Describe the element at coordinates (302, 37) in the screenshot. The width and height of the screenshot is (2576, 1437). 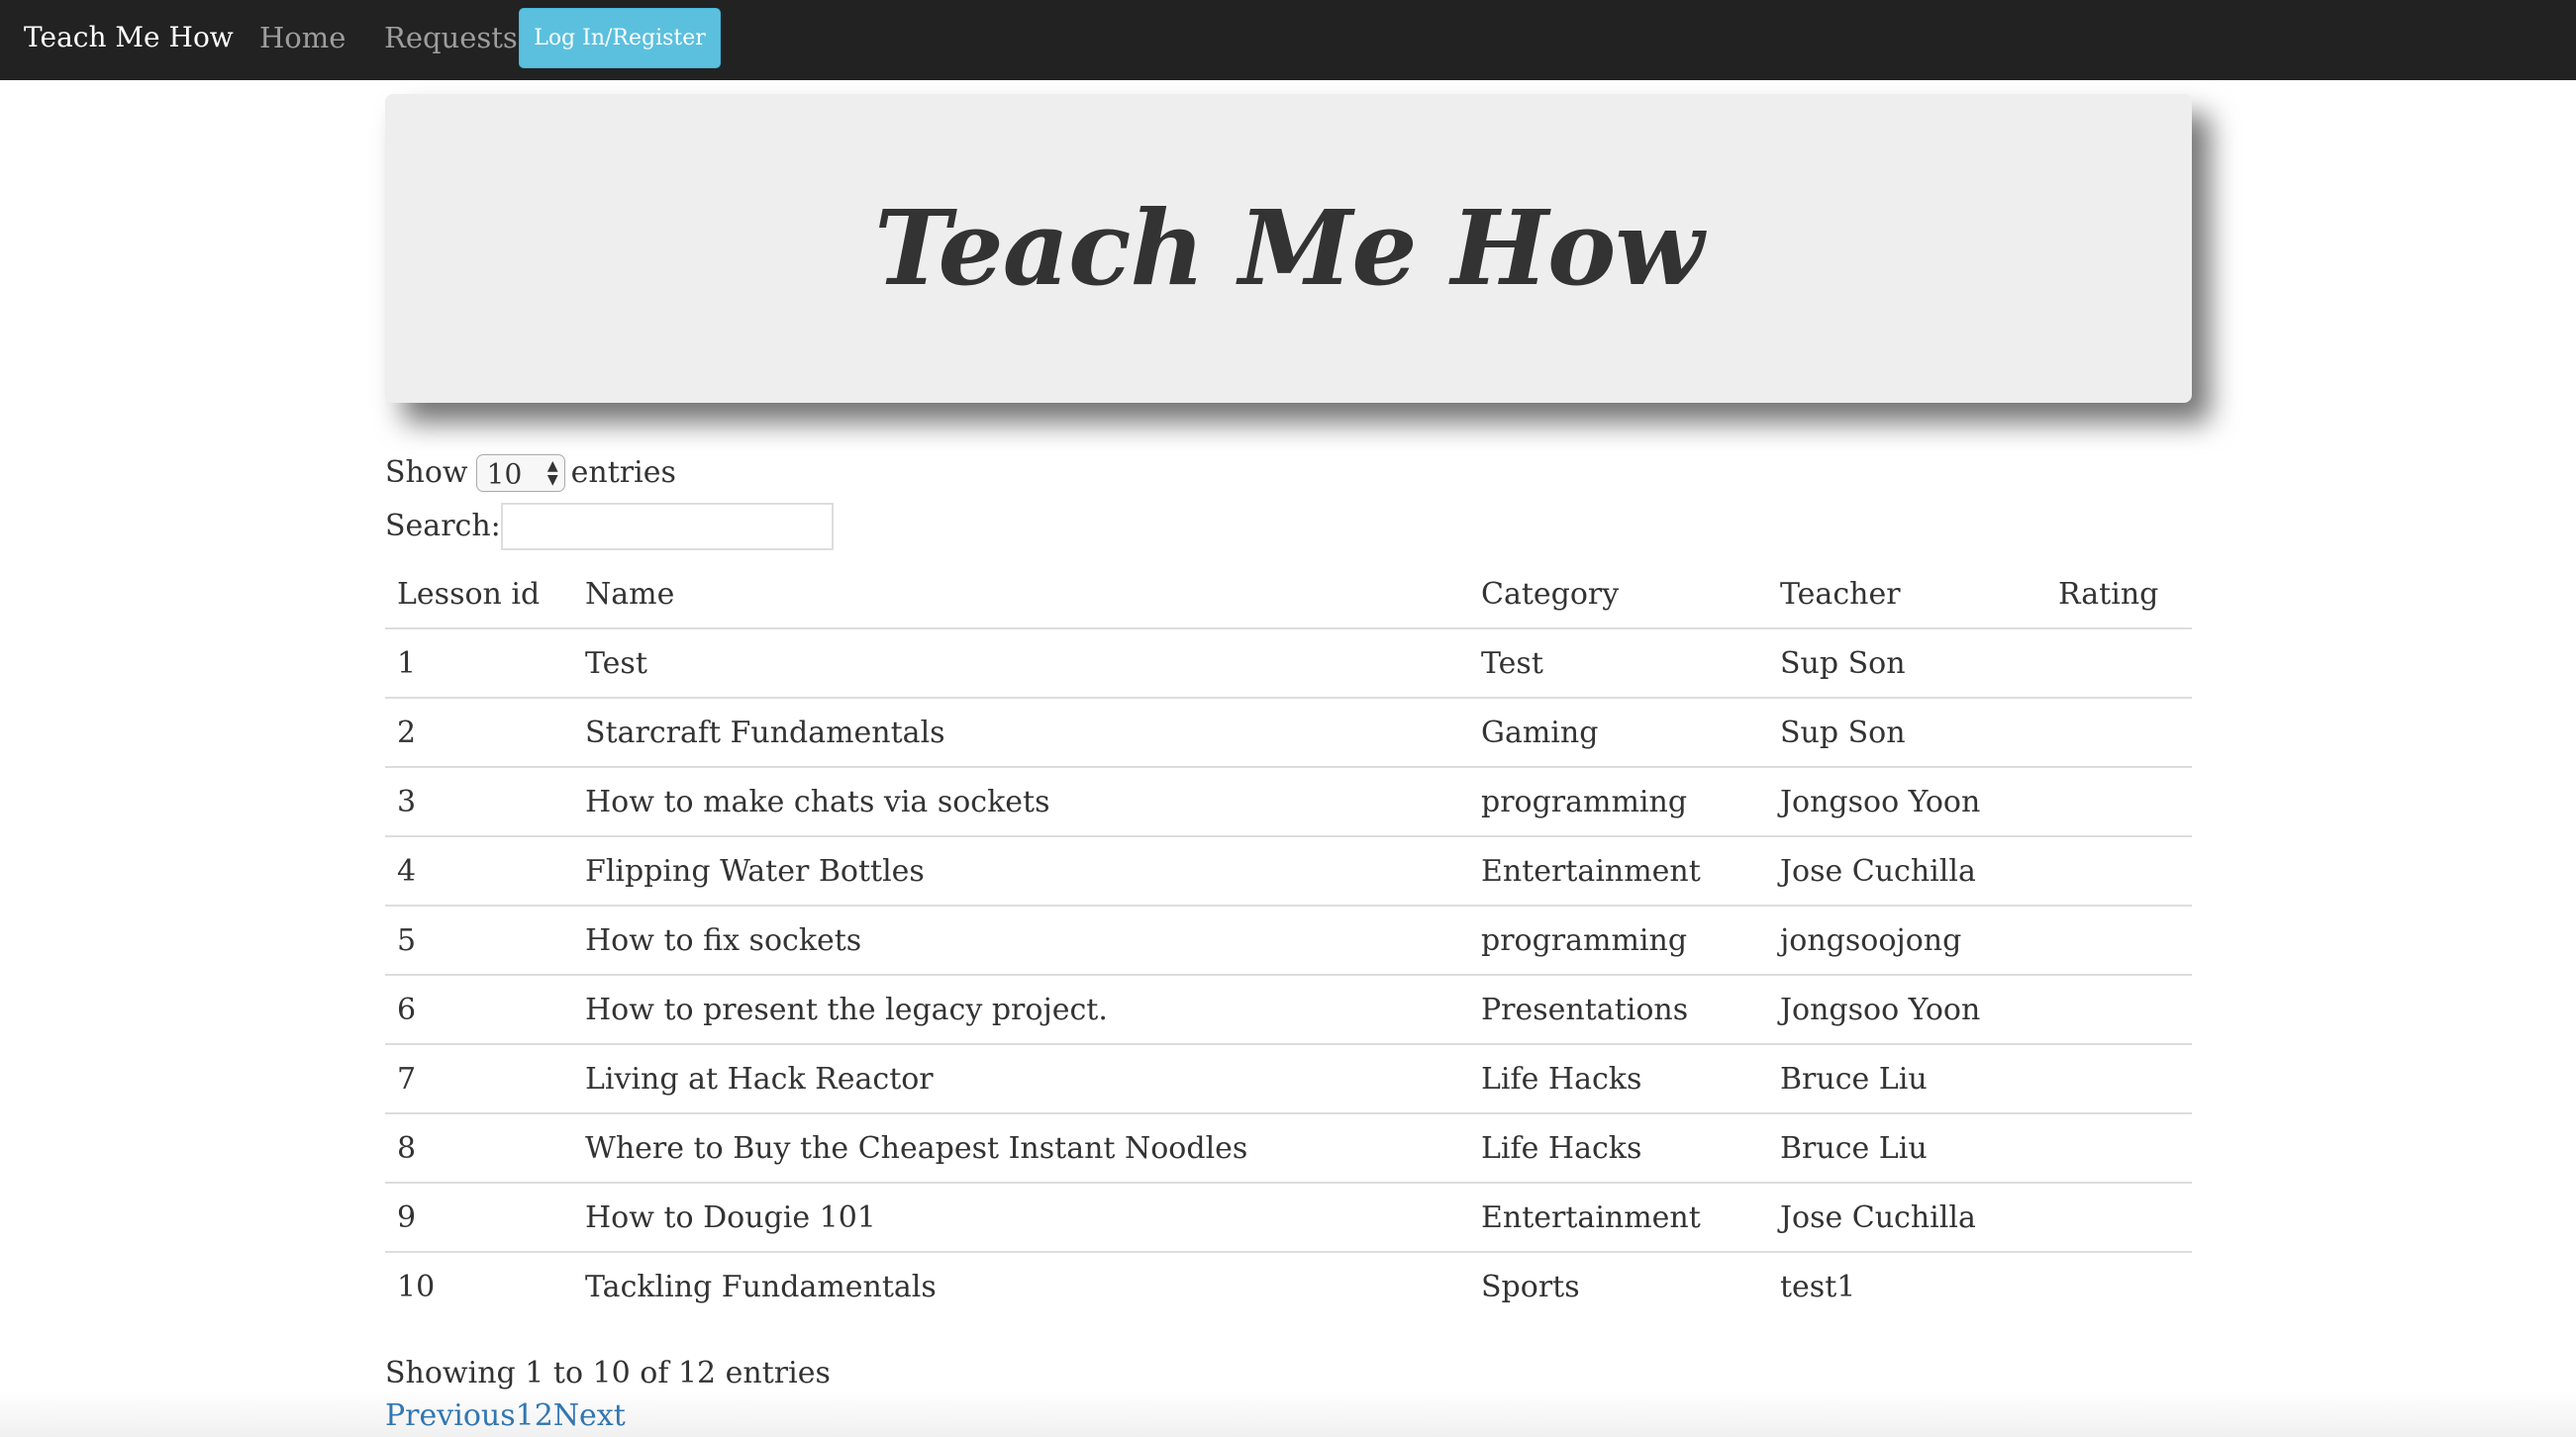
I see `nav-home-link: Home` at that location.